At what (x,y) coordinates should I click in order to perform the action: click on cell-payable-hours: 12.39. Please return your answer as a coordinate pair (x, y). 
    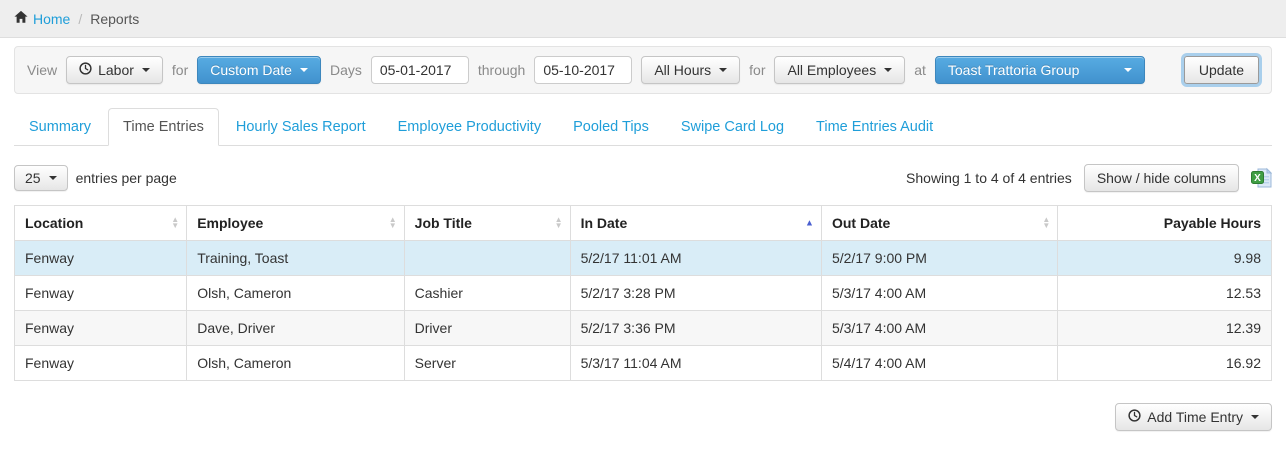
    Looking at the image, I should click on (1164, 328).